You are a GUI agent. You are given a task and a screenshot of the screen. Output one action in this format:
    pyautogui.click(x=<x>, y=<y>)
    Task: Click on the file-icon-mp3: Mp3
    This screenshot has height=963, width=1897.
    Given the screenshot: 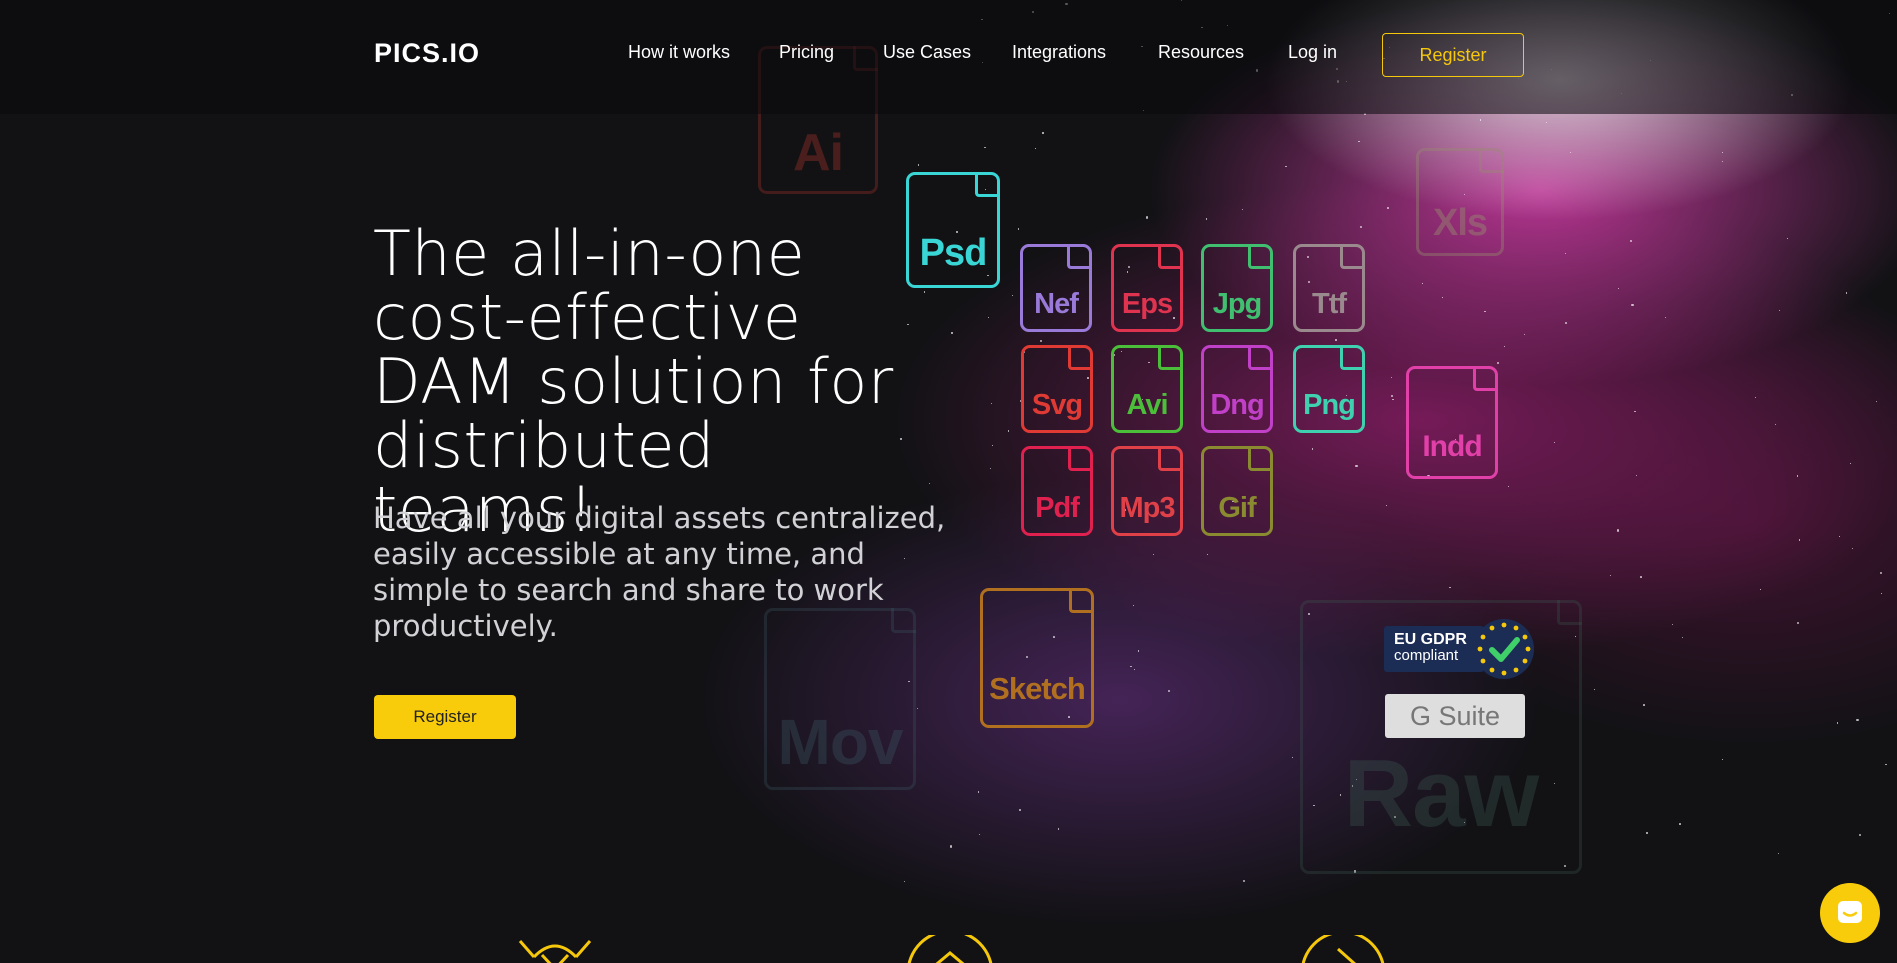 What is the action you would take?
    pyautogui.click(x=1147, y=491)
    